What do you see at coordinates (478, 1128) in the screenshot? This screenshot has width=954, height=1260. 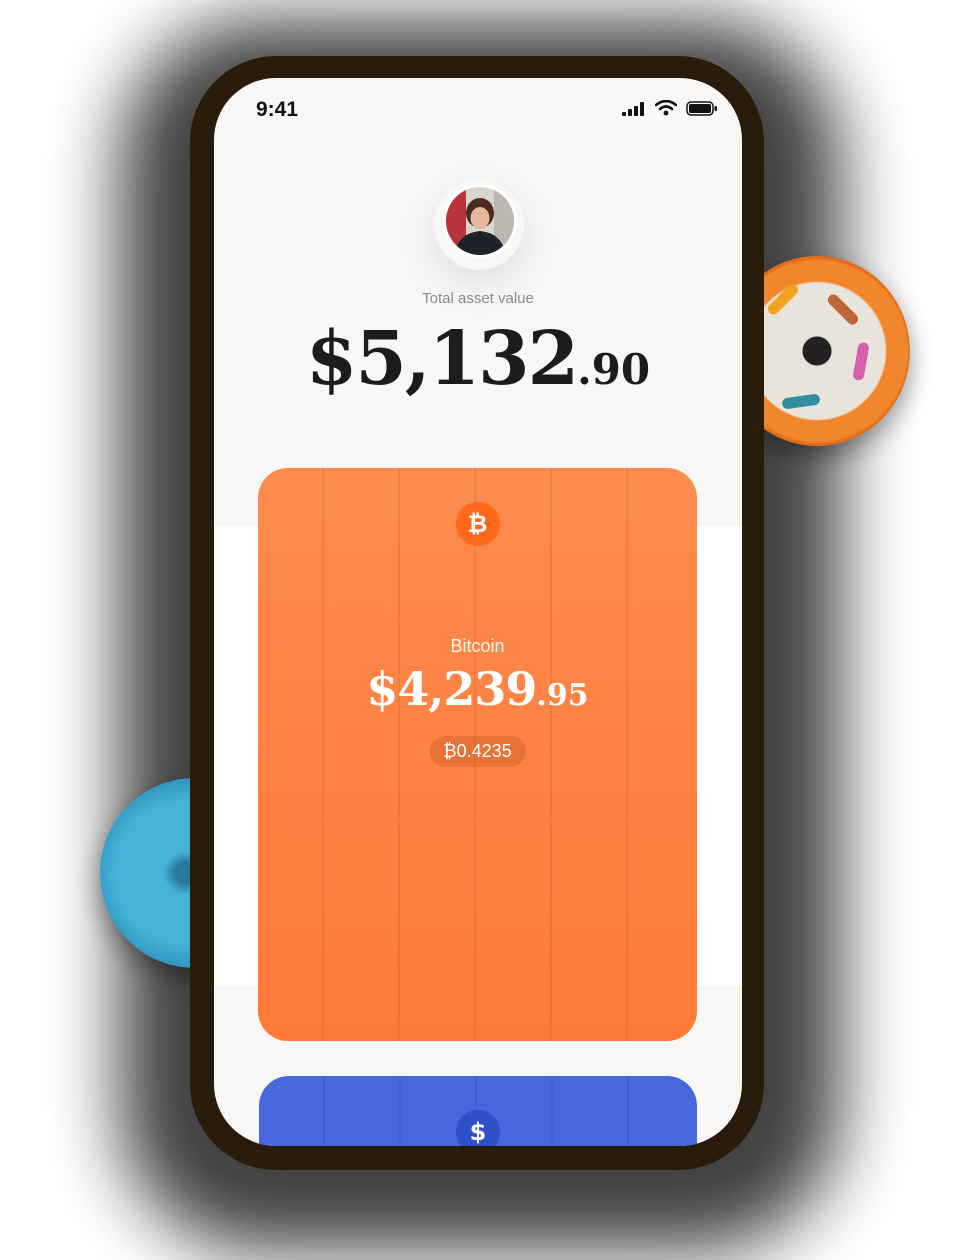 I see `dollar-icon: $` at bounding box center [478, 1128].